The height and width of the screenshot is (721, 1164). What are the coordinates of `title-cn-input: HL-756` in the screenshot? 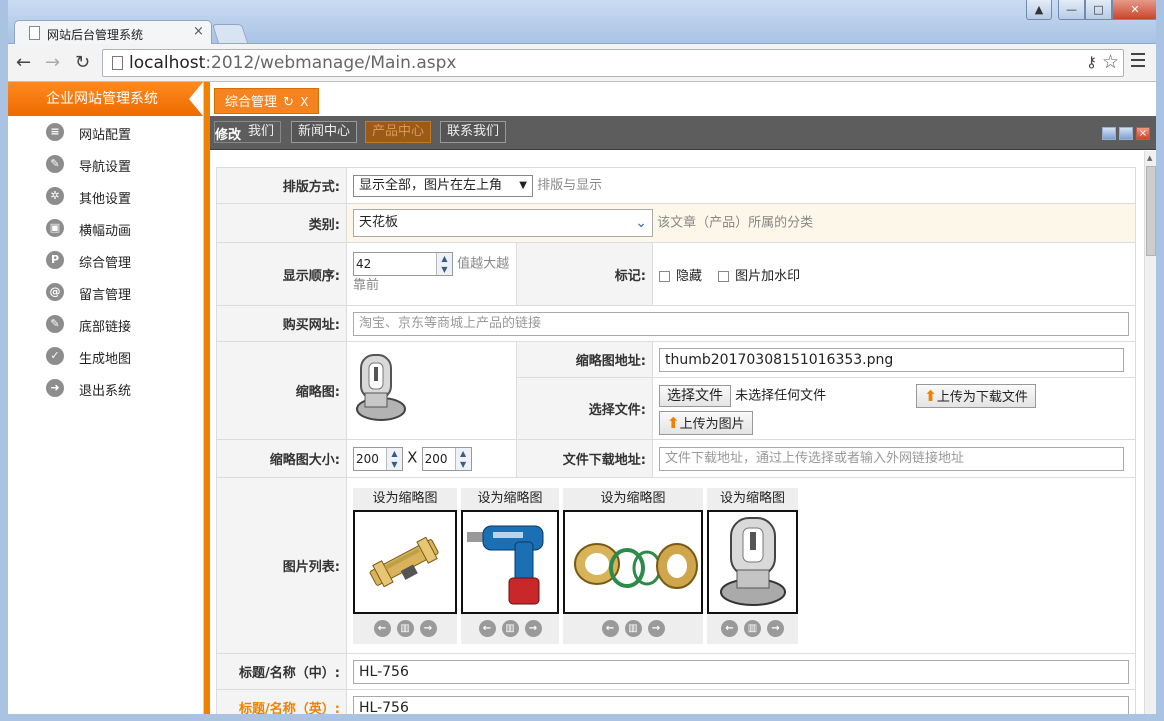 It's located at (741, 671).